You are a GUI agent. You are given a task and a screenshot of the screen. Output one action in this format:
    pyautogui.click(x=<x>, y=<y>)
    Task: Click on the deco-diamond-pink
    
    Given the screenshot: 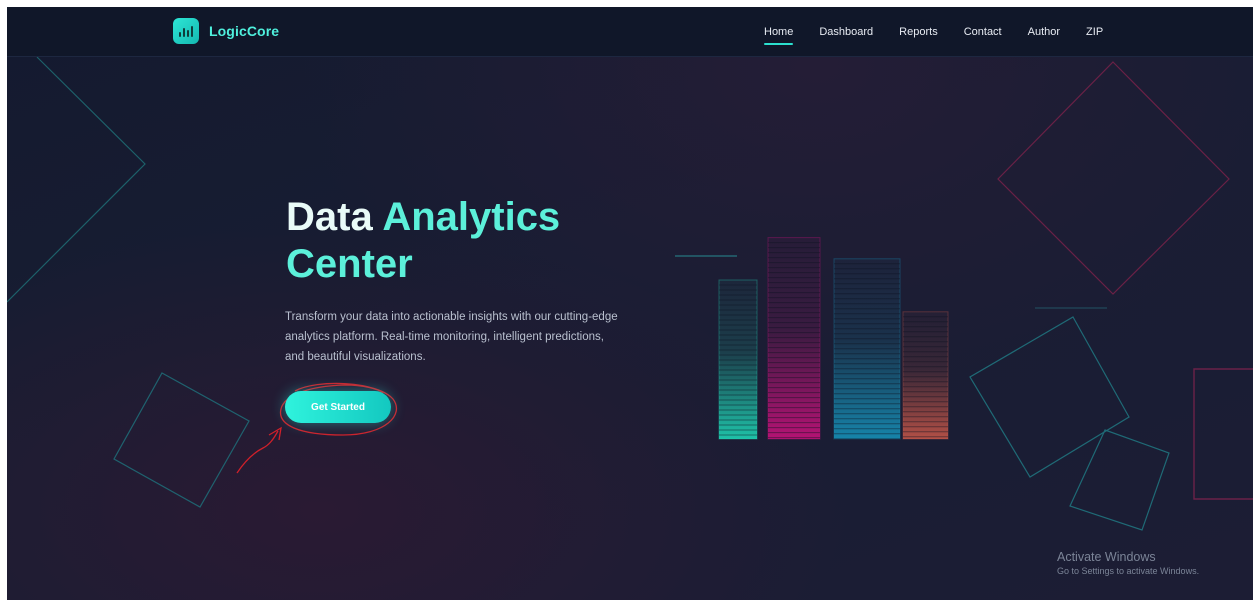 What is the action you would take?
    pyautogui.click(x=1113, y=178)
    